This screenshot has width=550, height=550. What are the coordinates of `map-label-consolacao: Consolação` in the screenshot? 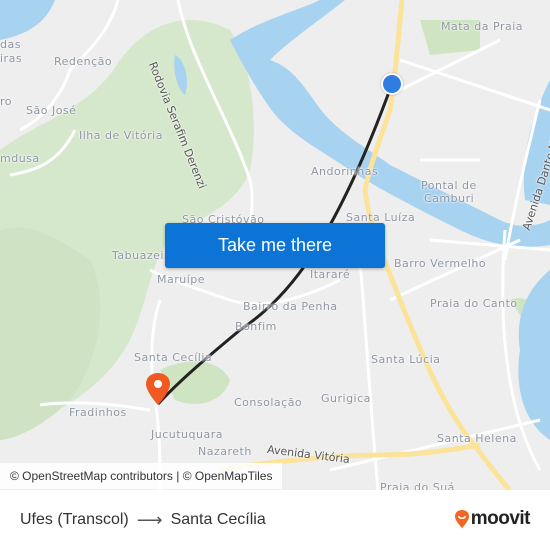 It's located at (268, 402).